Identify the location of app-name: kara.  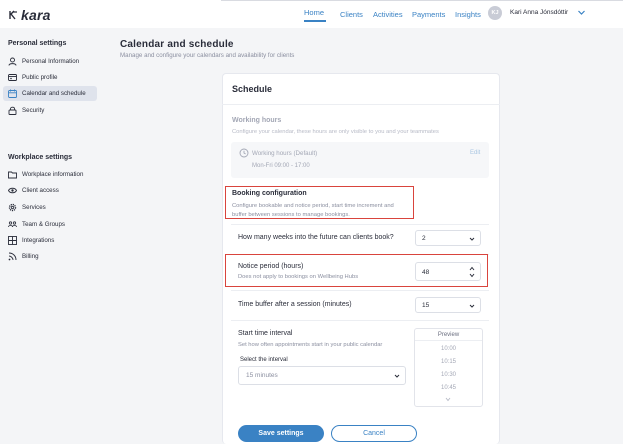
(36, 15).